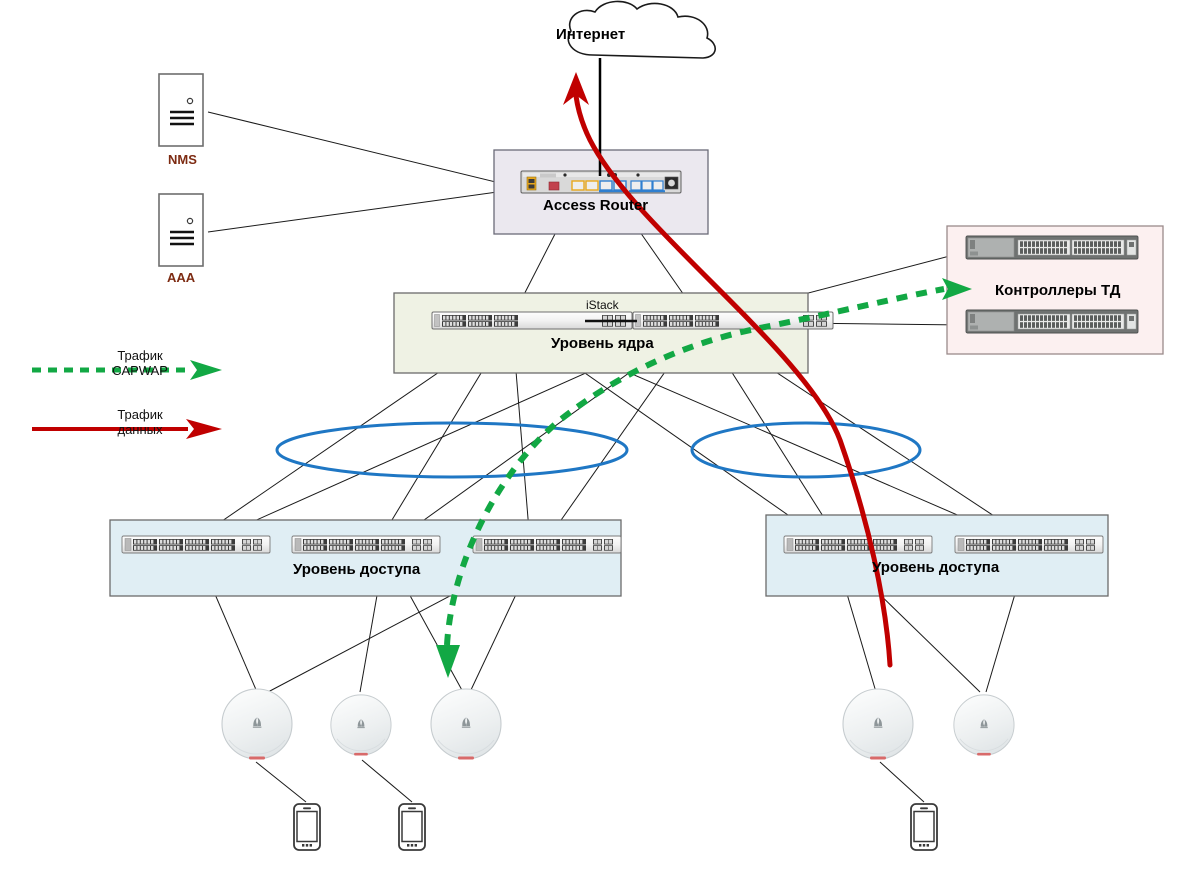  Describe the element at coordinates (596, 205) in the screenshot. I see `access-router-label: Access Router` at that location.